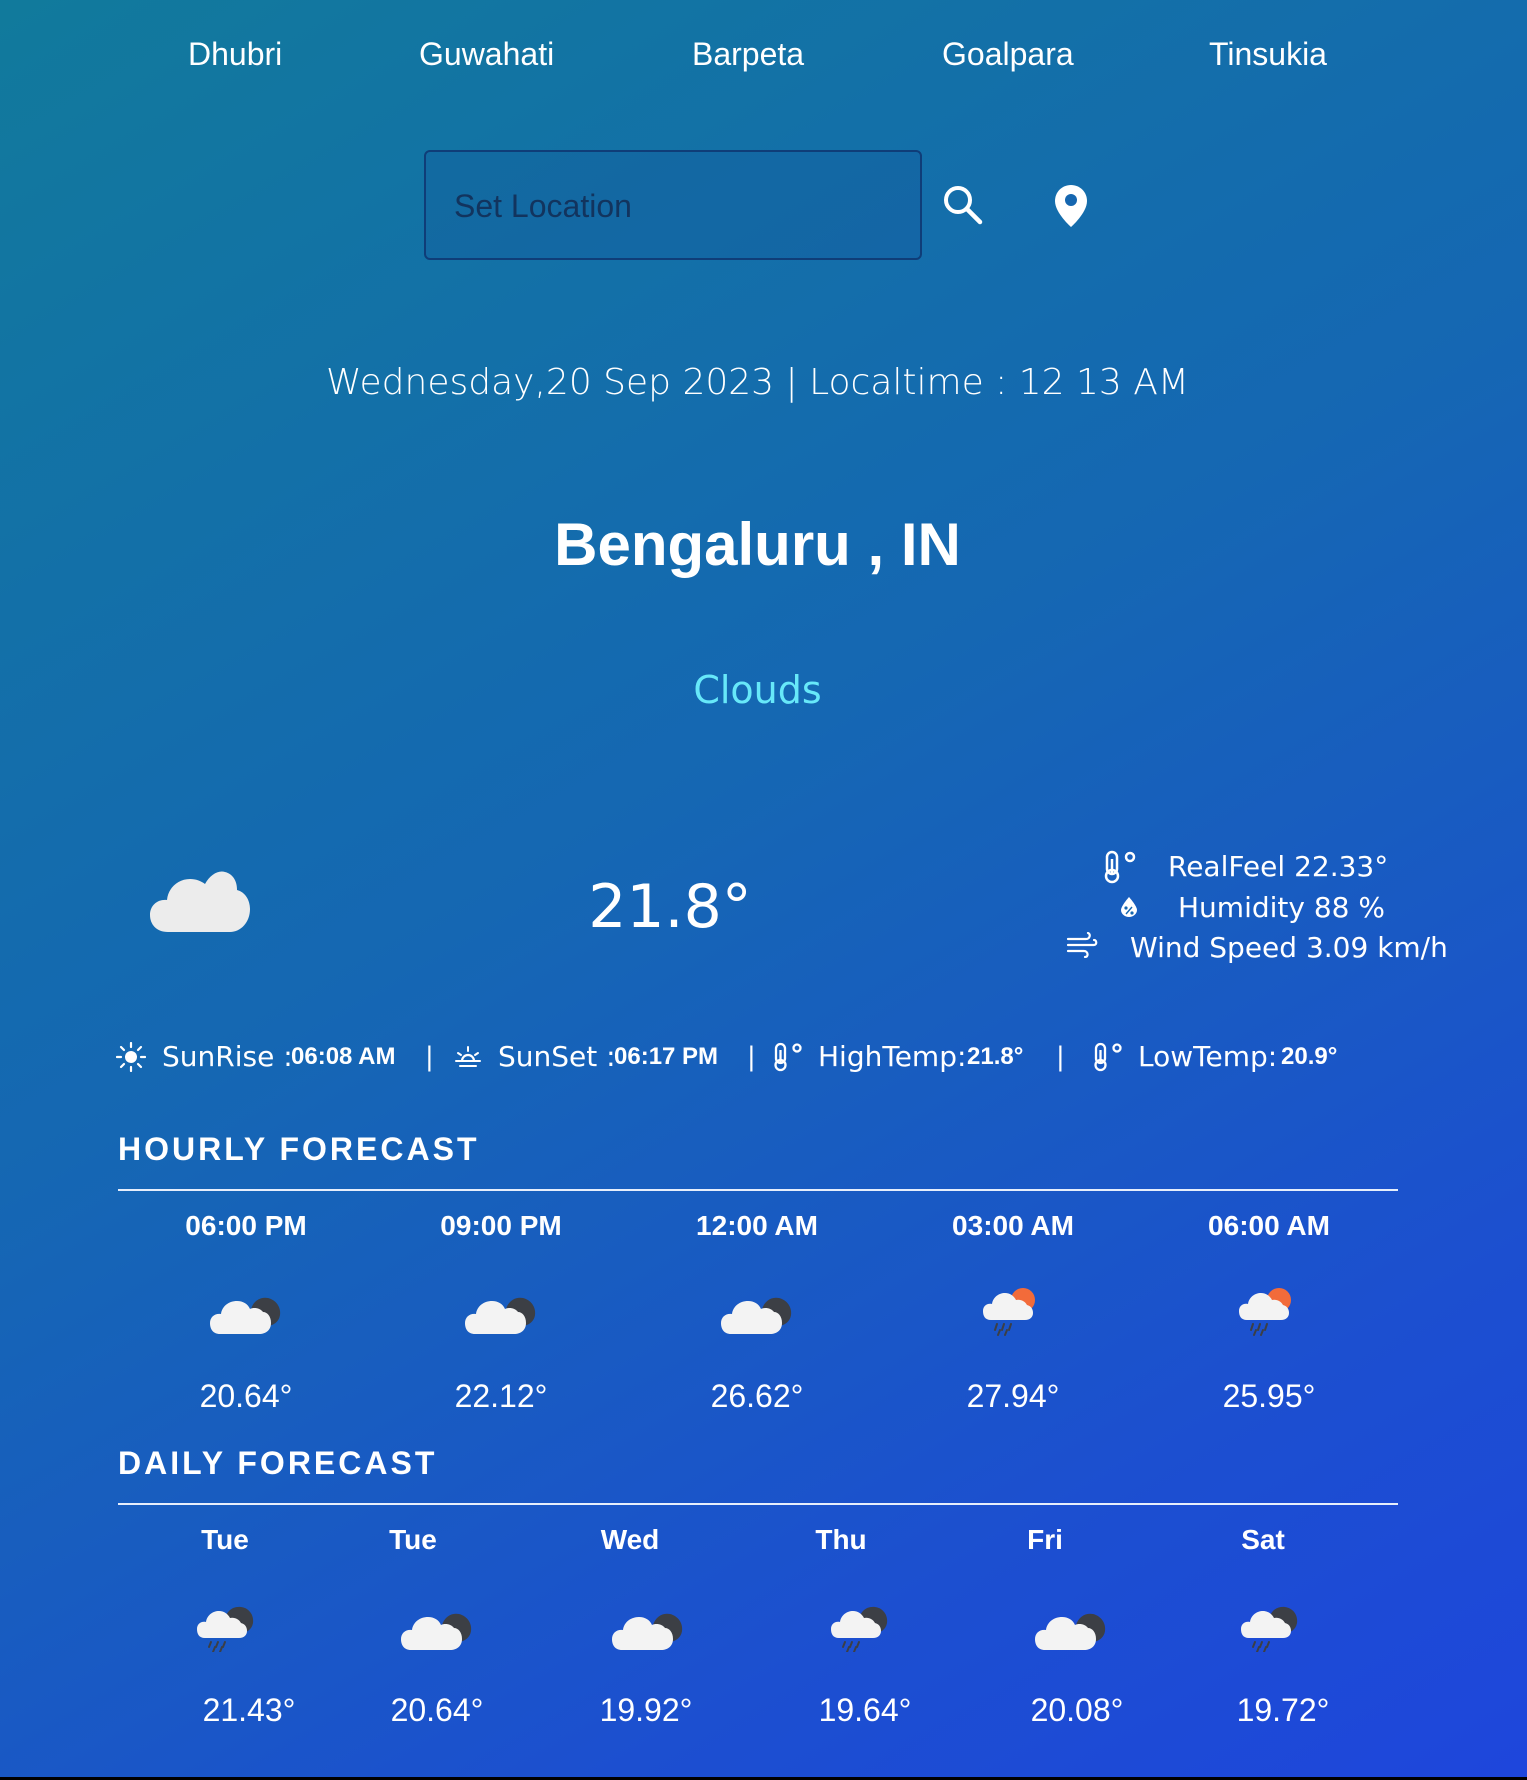  What do you see at coordinates (1309, 1056) in the screenshot?
I see `lowtemp-value: 20.9°` at bounding box center [1309, 1056].